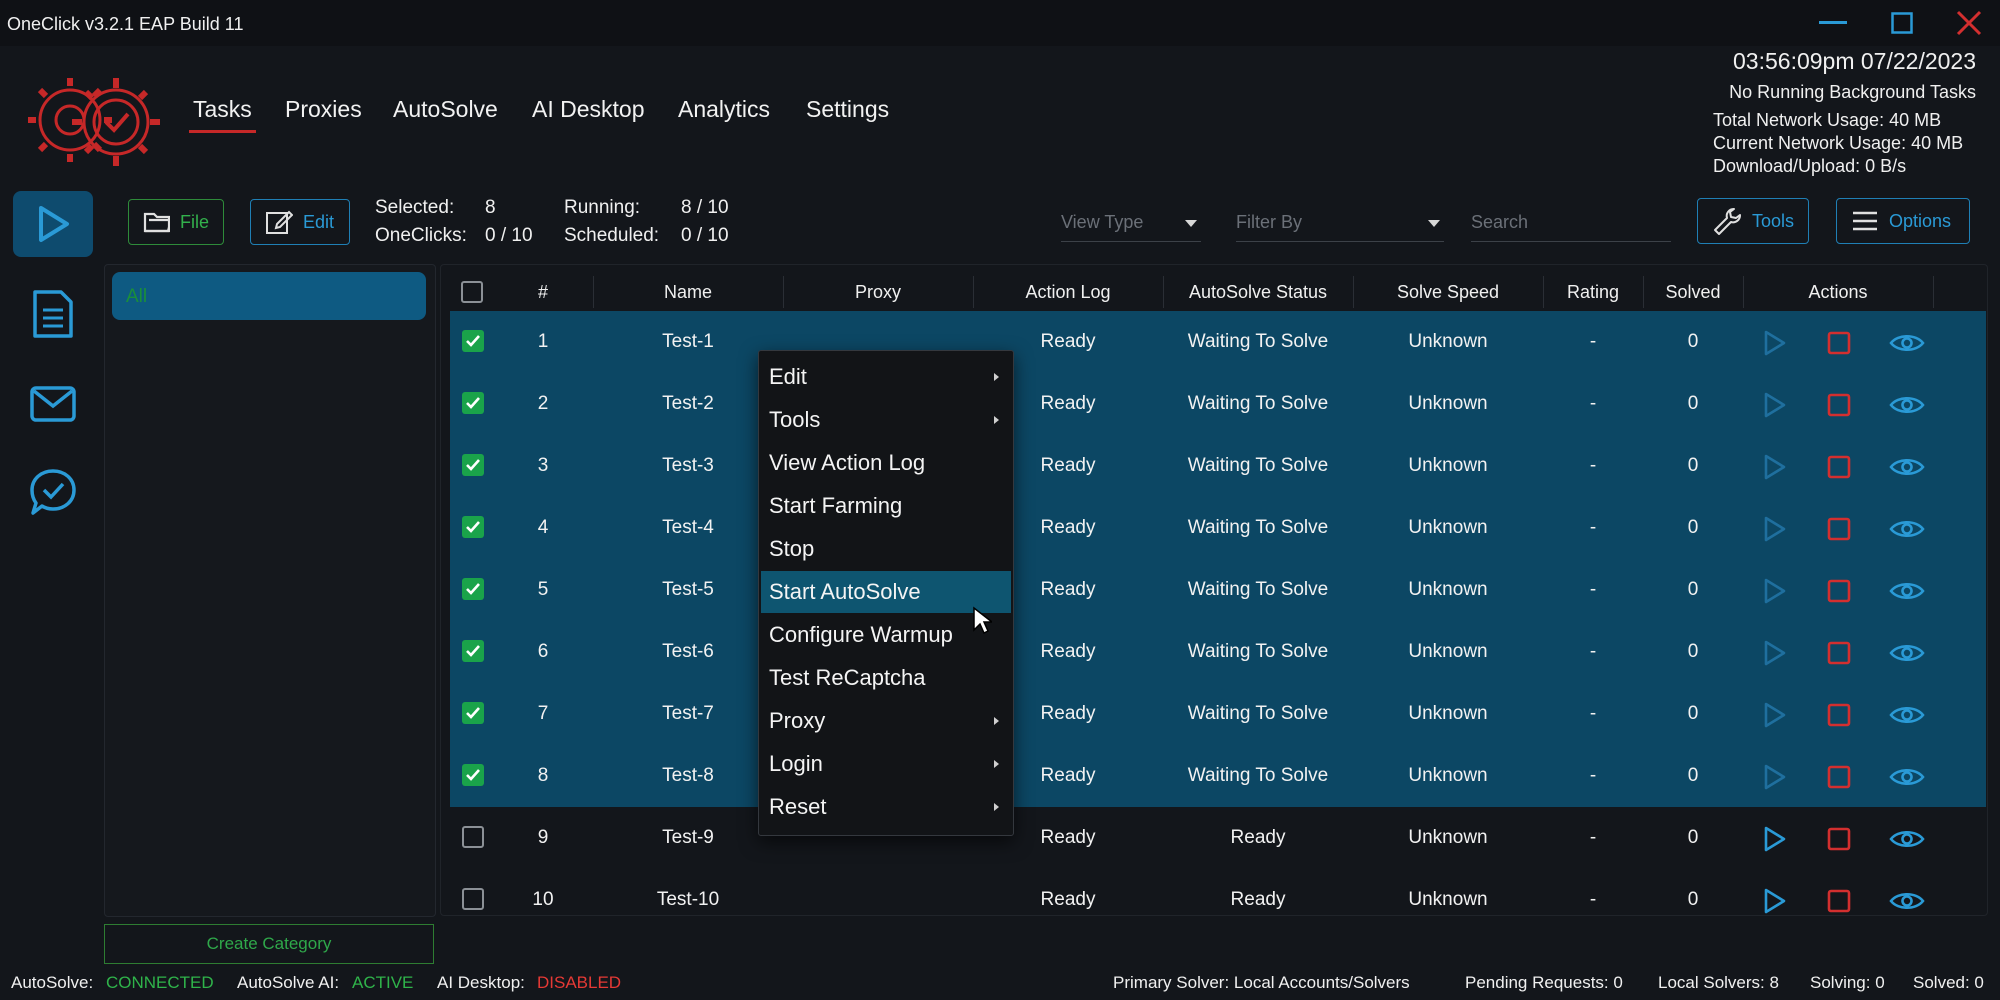  What do you see at coordinates (588, 109) in the screenshot?
I see `nav-ai-desktop: AI Desktop` at bounding box center [588, 109].